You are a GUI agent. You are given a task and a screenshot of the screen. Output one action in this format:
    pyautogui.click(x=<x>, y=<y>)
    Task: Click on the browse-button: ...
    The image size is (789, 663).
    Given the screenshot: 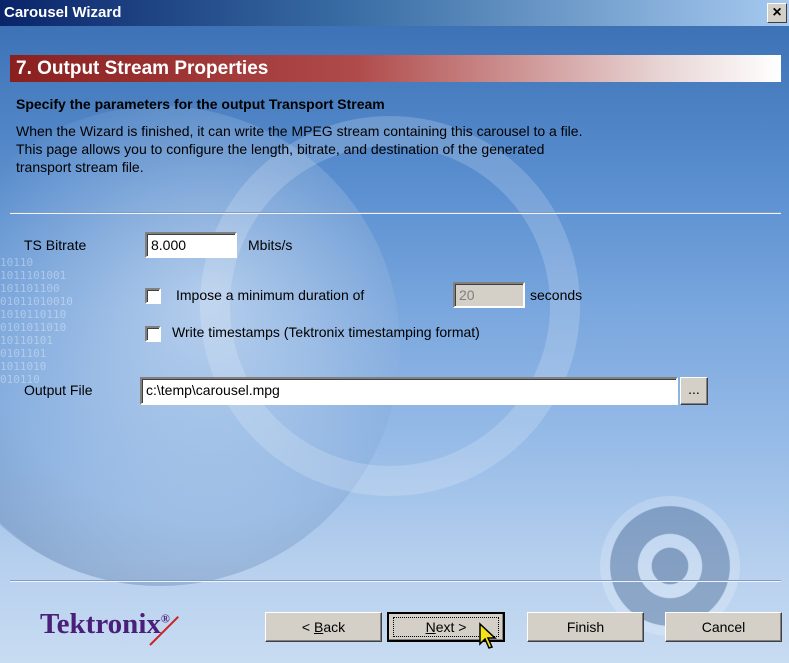 What is the action you would take?
    pyautogui.click(x=694, y=391)
    